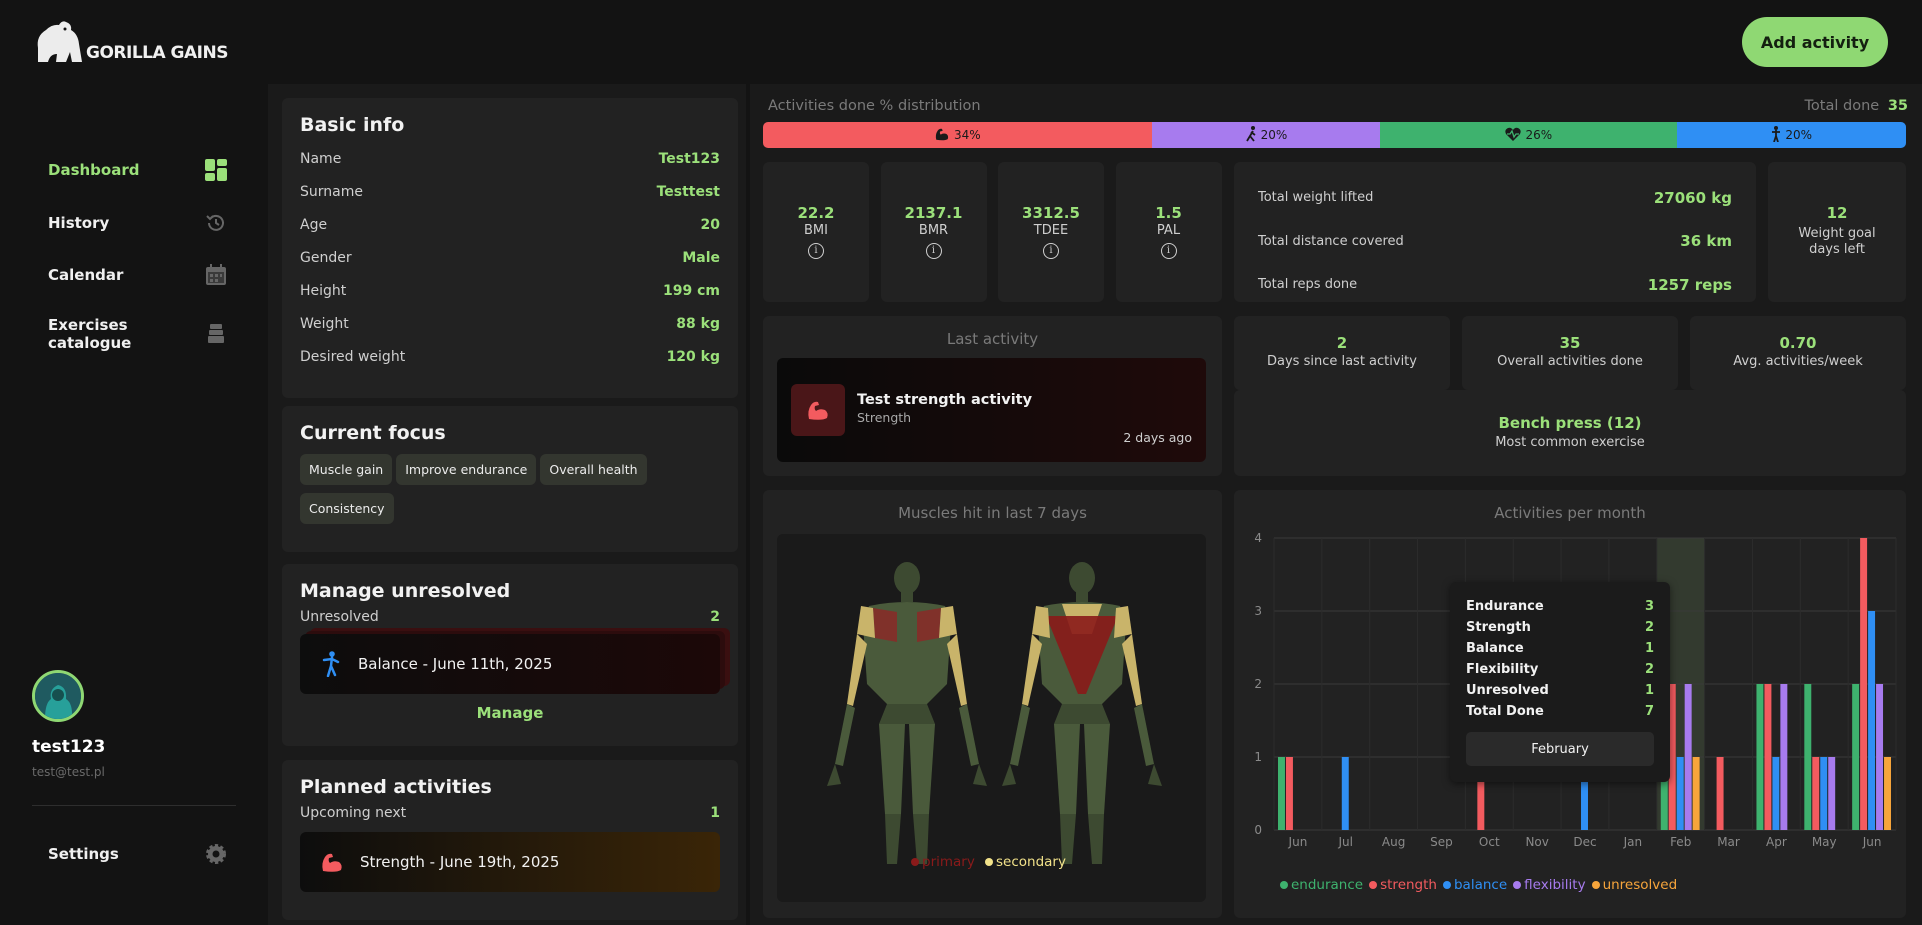 The width and height of the screenshot is (1922, 925). I want to click on bar-balance-Apr, so click(1776, 793).